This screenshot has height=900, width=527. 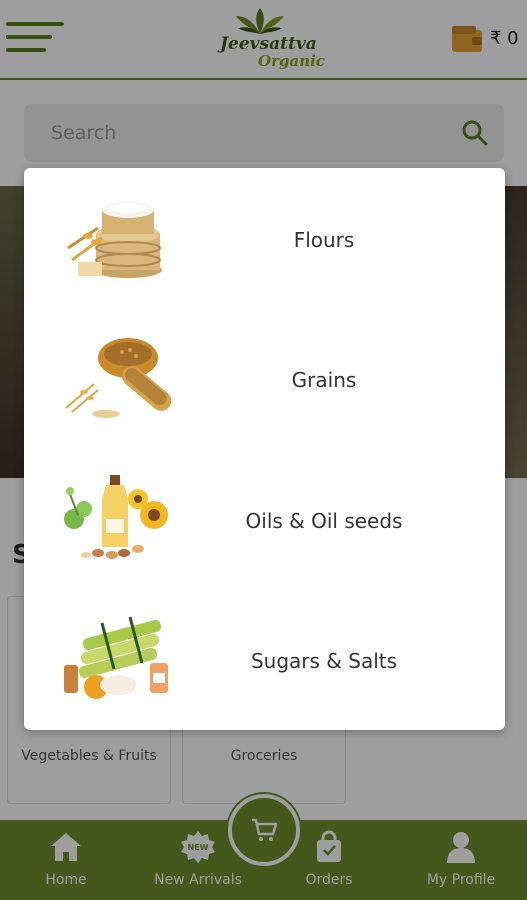 I want to click on flour-icon, so click(x=114, y=240).